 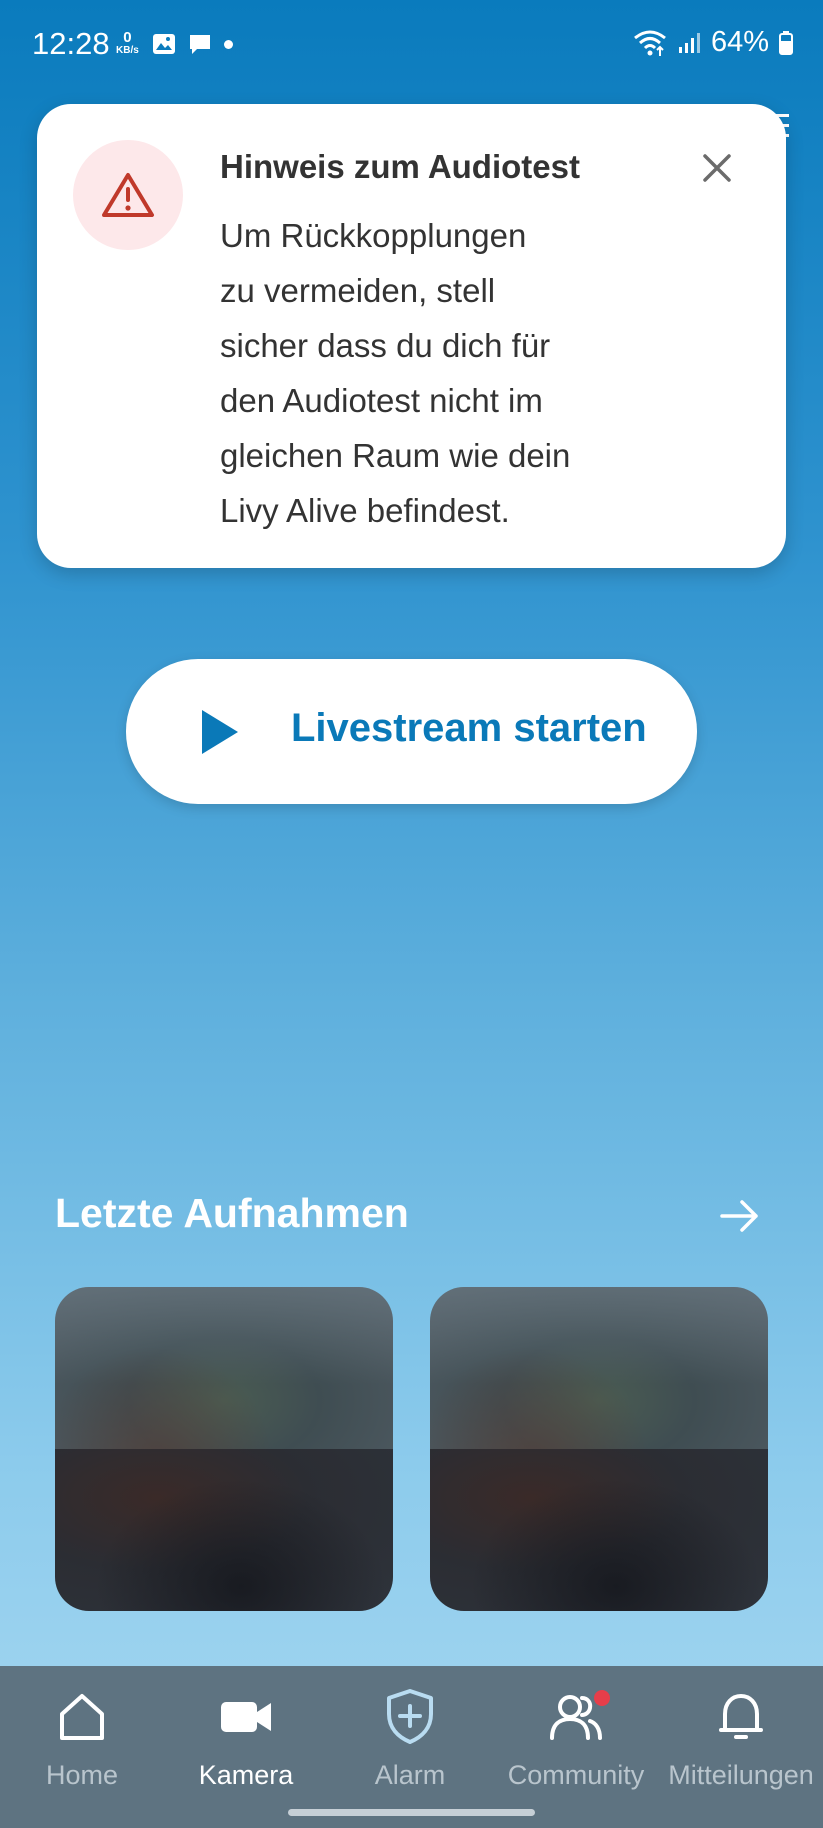 I want to click on battery-icon, so click(x=786, y=42).